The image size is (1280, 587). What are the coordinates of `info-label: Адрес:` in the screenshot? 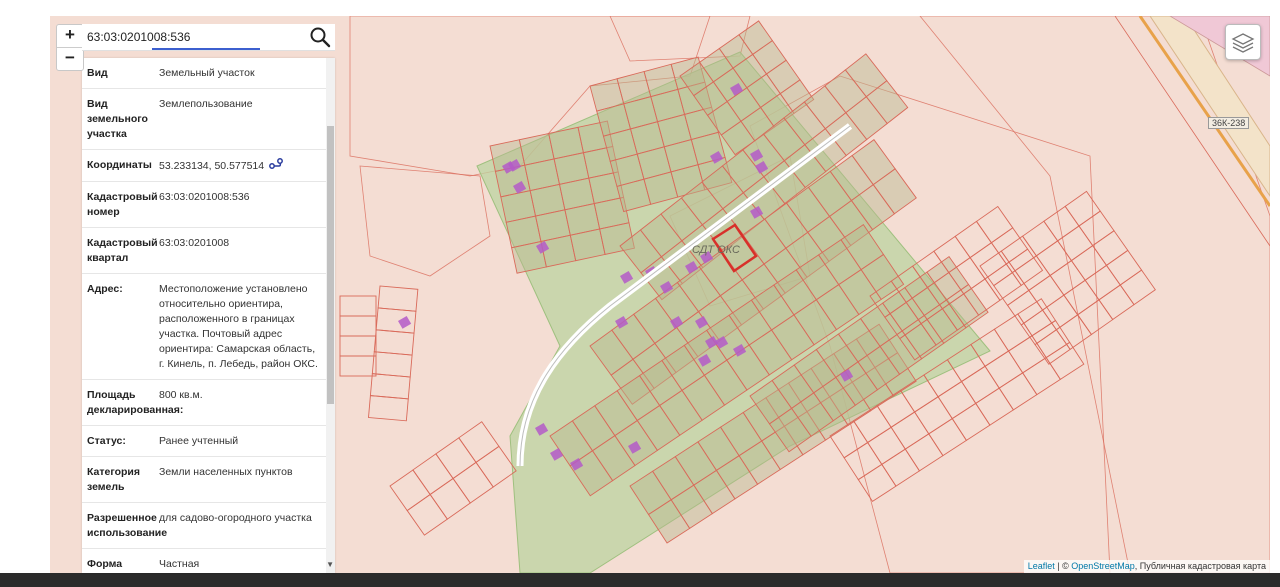 It's located at (105, 289).